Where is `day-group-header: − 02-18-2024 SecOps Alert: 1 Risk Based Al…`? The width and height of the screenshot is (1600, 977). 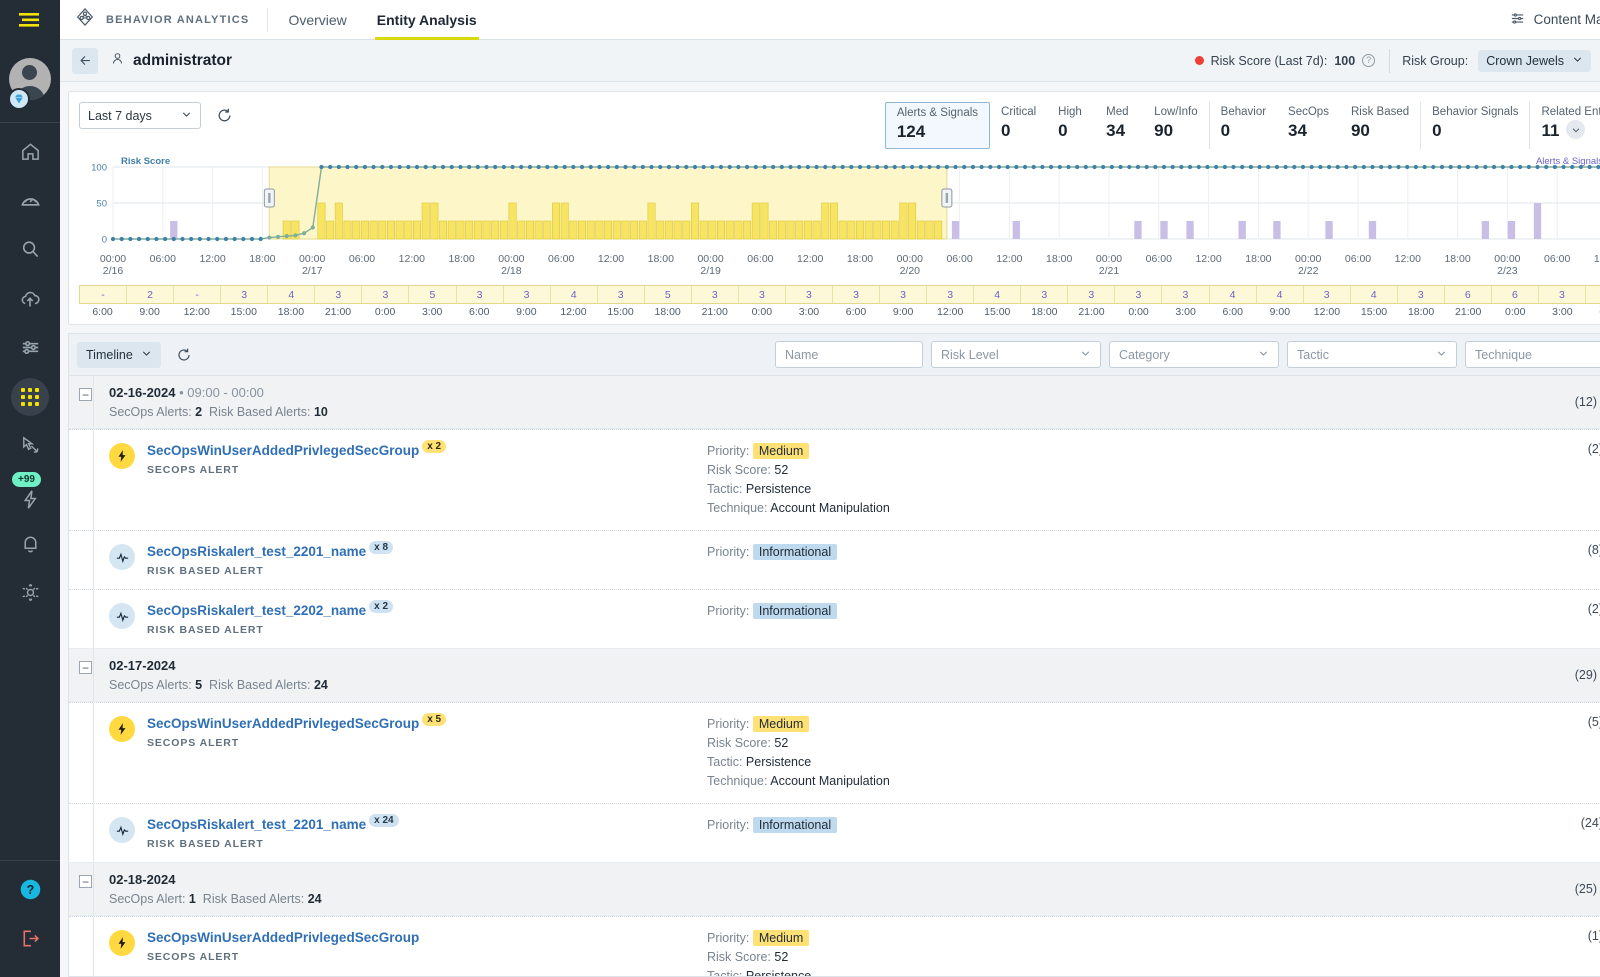 day-group-header: − 02-18-2024 SecOps Alert: 1 Risk Based Al… is located at coordinates (834, 889).